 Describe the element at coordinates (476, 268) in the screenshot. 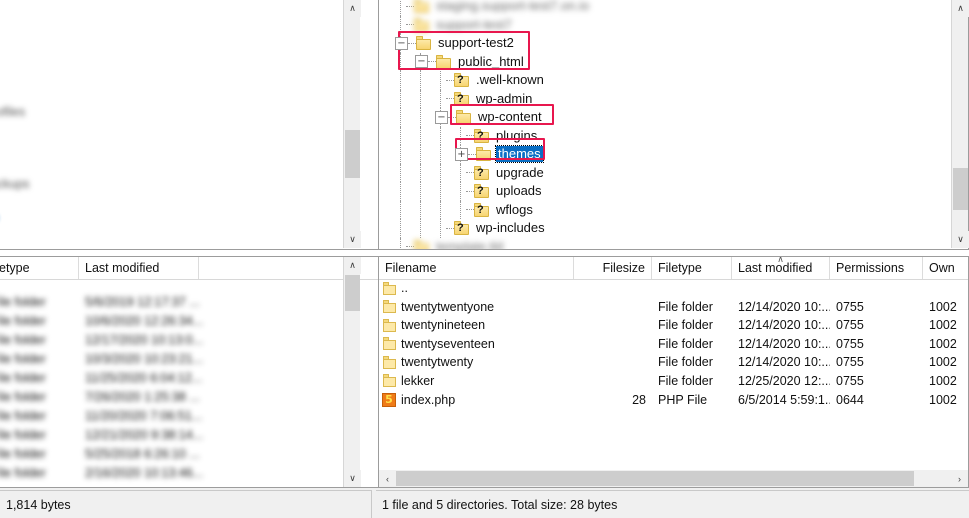

I see `column-header-filename: Filename` at that location.